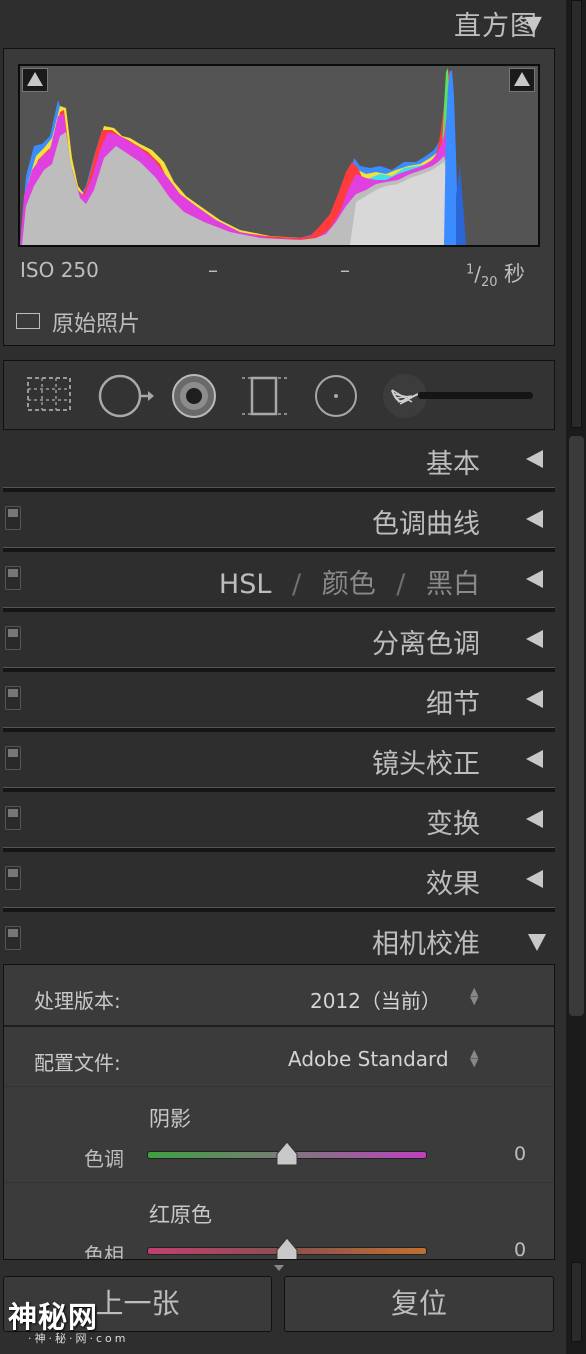 The height and width of the screenshot is (1354, 586). What do you see at coordinates (104, 1251) in the screenshot?
I see `red-primary-hue-label: 色相` at bounding box center [104, 1251].